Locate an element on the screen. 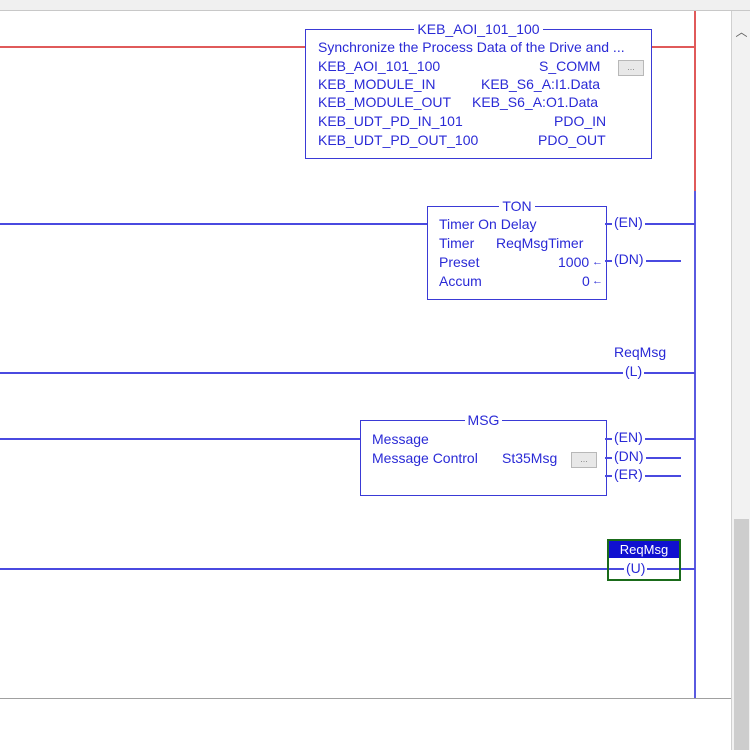  rung-2-wire is located at coordinates (213, 224).